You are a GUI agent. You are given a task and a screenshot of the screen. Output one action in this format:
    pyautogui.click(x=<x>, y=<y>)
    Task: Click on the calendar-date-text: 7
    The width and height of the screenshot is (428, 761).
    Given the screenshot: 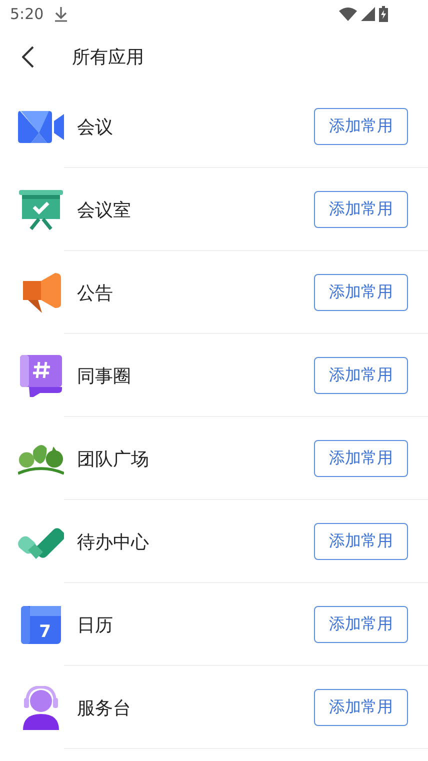 What is the action you would take?
    pyautogui.click(x=45, y=632)
    